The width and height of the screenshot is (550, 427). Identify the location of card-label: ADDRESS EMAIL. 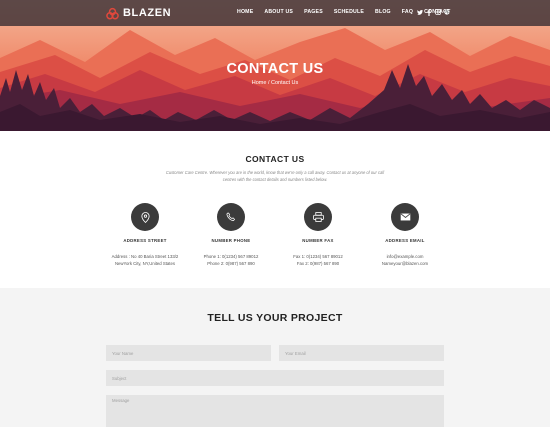
(405, 240).